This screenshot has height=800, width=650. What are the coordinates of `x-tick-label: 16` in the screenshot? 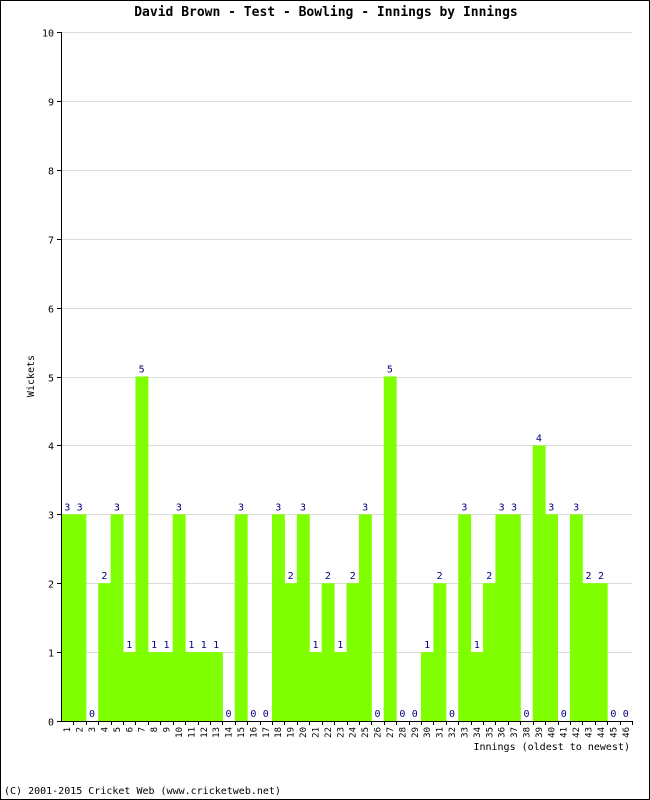 It's located at (254, 732).